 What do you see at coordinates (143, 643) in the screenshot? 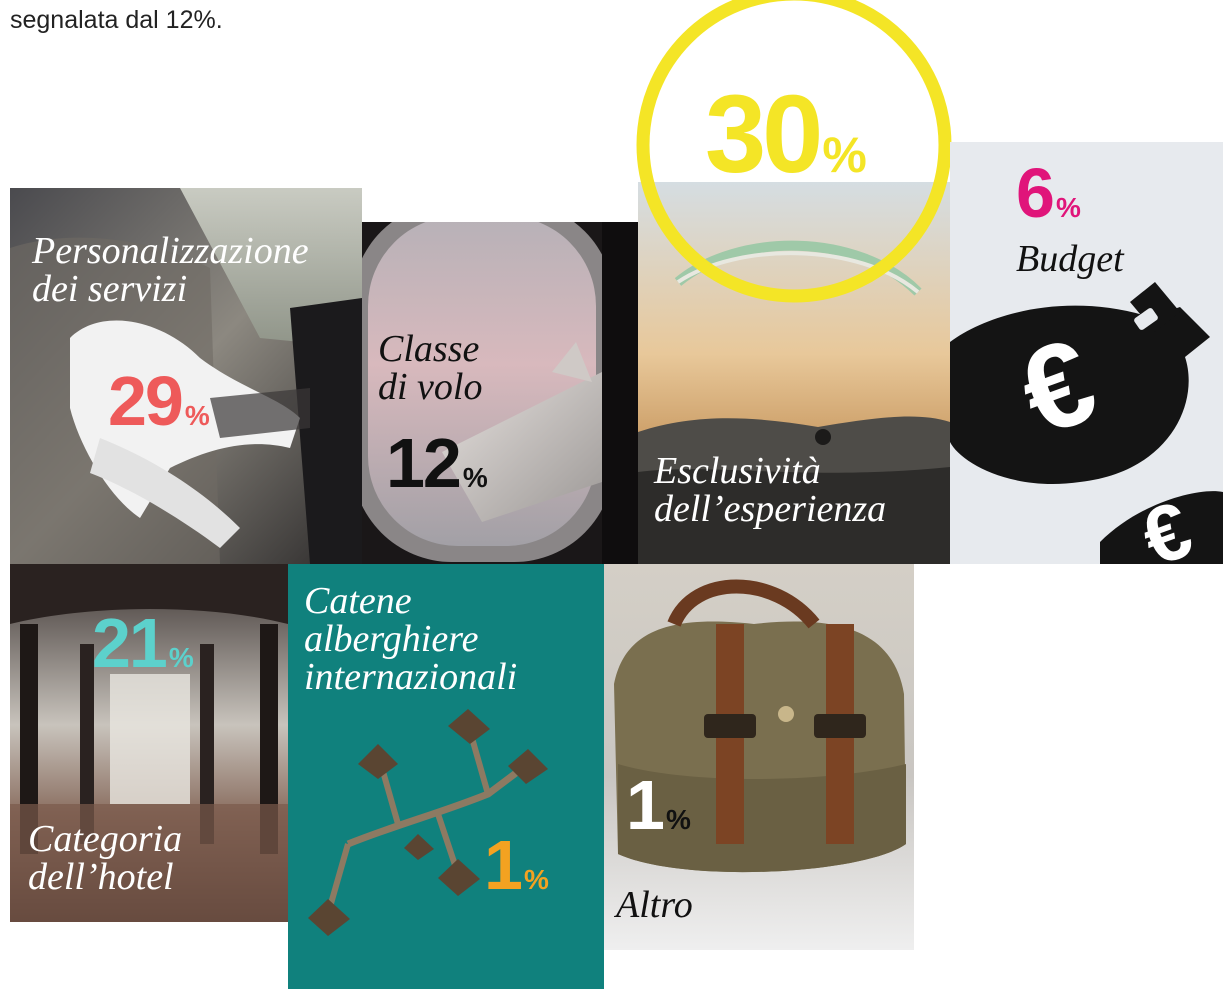
I see `tile-categoria-percentage: 21%` at bounding box center [143, 643].